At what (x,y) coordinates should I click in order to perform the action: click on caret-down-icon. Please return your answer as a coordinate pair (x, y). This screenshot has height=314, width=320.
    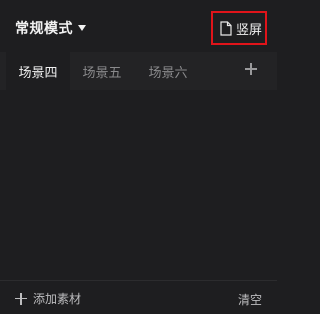
    Looking at the image, I should click on (82, 28).